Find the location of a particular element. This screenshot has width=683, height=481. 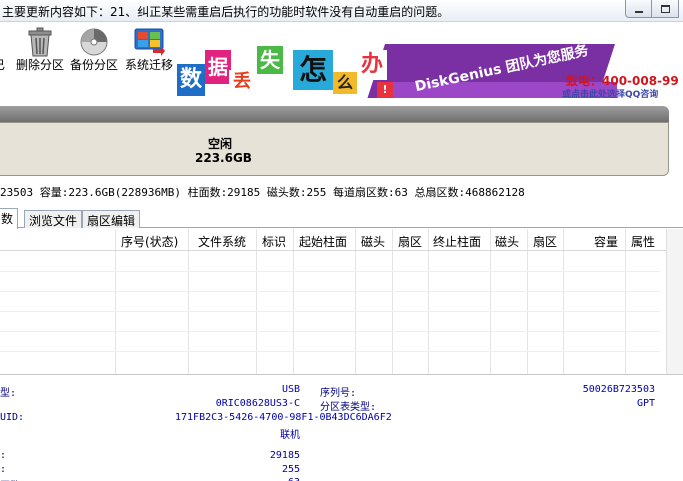

banner-char-7: 办 is located at coordinates (372, 65).